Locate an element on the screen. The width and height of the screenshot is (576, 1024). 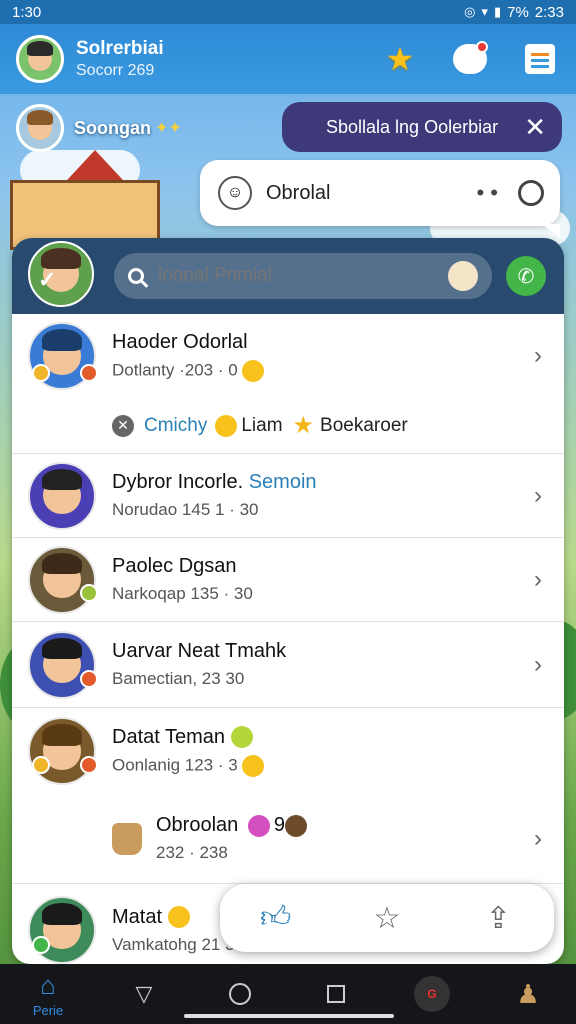
contact-name: Uarvar Neat Tmahk is located at coordinates (199, 651).